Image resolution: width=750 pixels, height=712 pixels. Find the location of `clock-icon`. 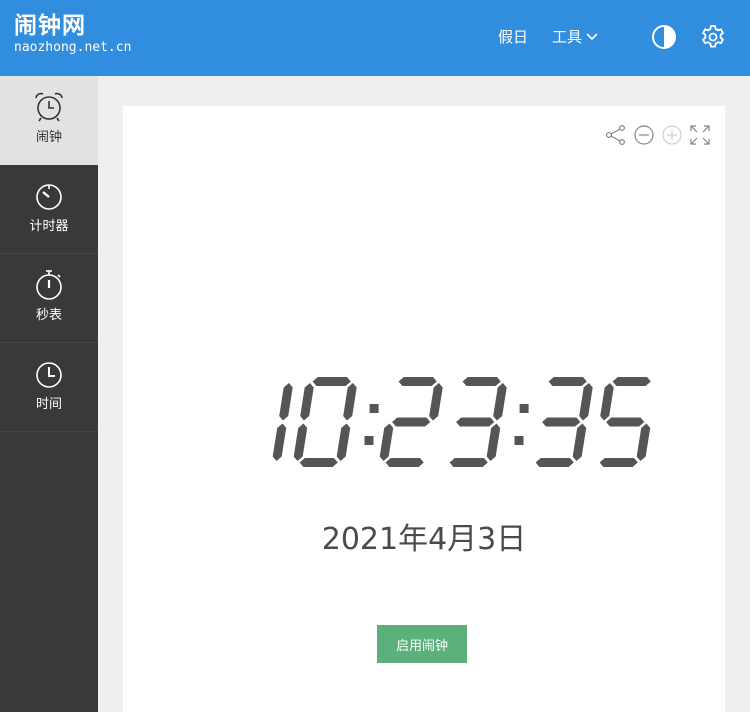

clock-icon is located at coordinates (49, 375).